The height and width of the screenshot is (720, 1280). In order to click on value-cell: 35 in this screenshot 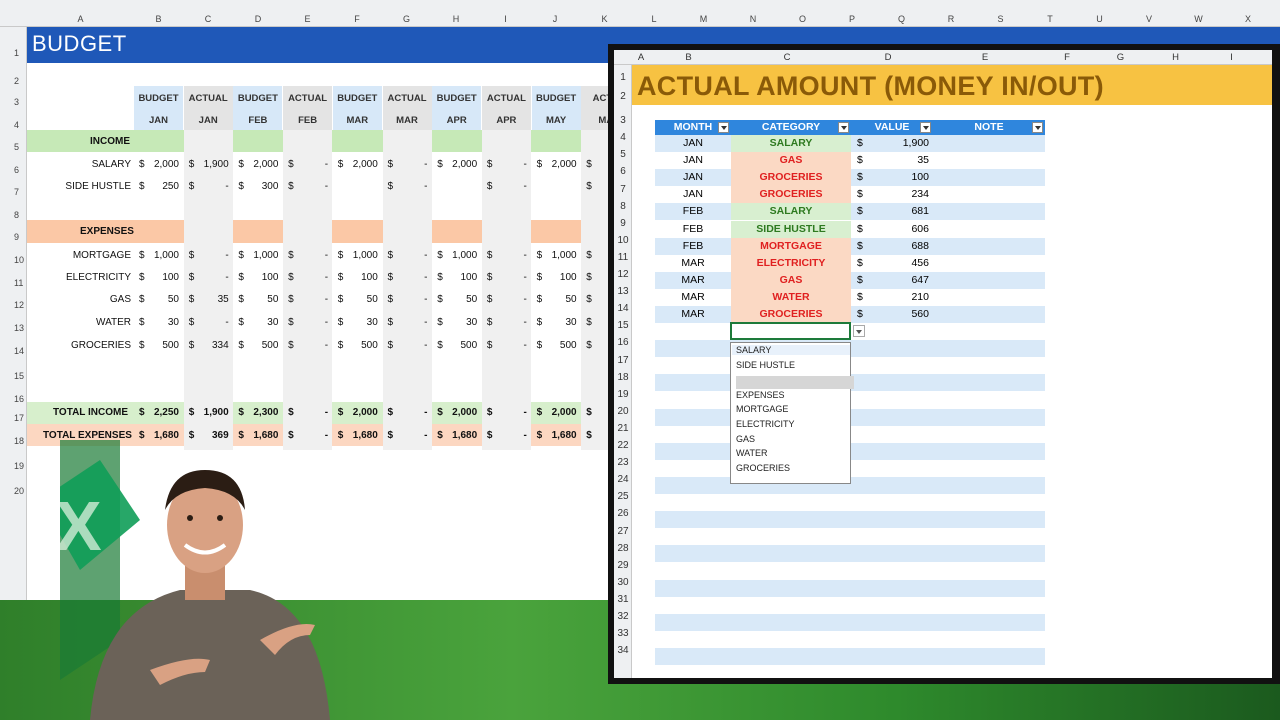, I will do `click(902, 160)`.